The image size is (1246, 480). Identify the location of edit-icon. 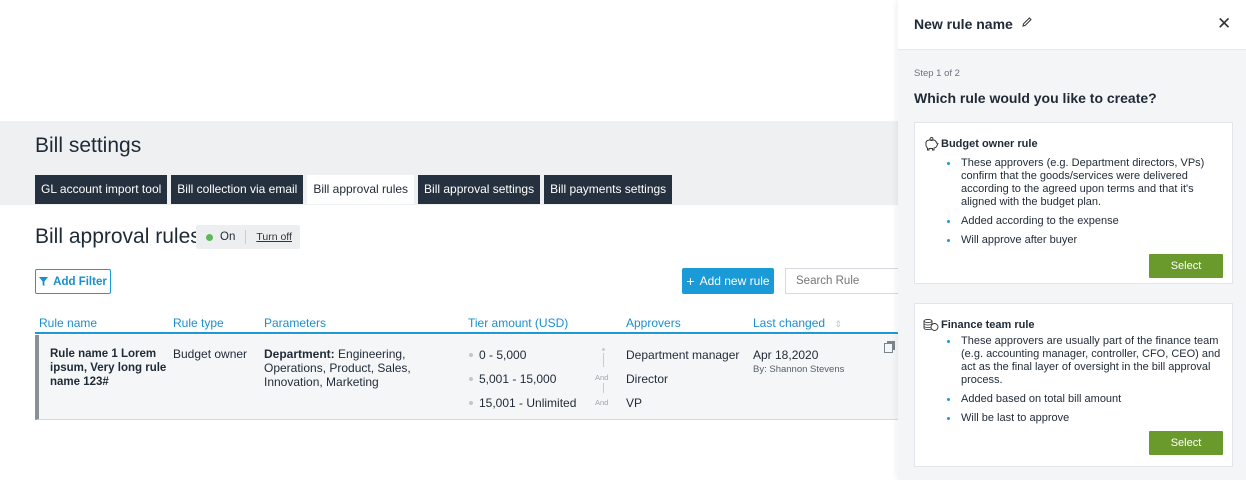
(1027, 22).